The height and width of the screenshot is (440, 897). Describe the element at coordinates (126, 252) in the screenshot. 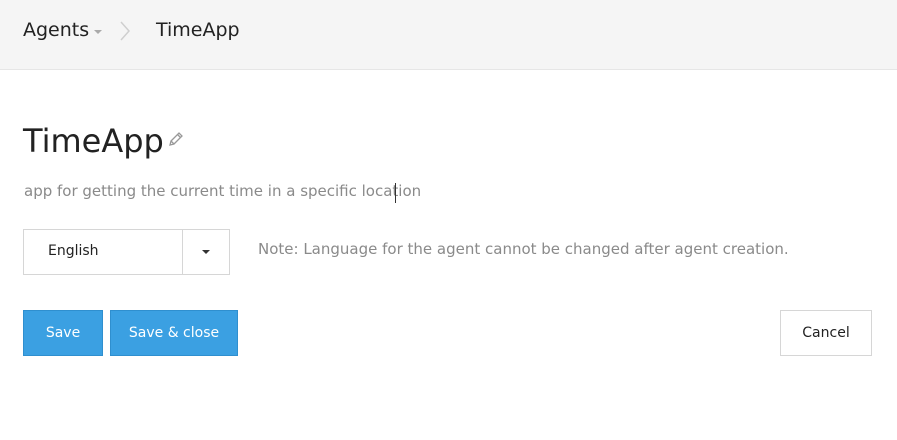

I see `language-select: English` at that location.